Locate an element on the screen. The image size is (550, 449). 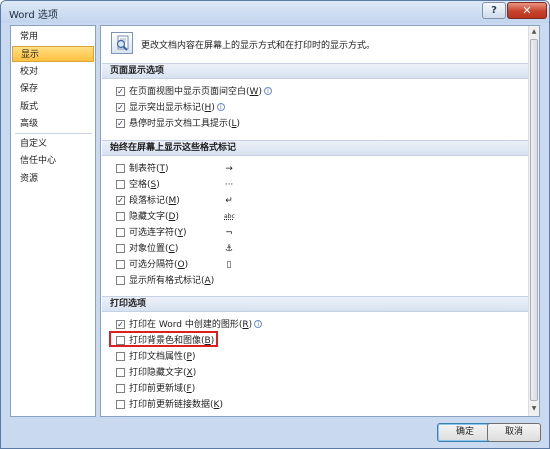
access-key: T is located at coordinates (162, 169).